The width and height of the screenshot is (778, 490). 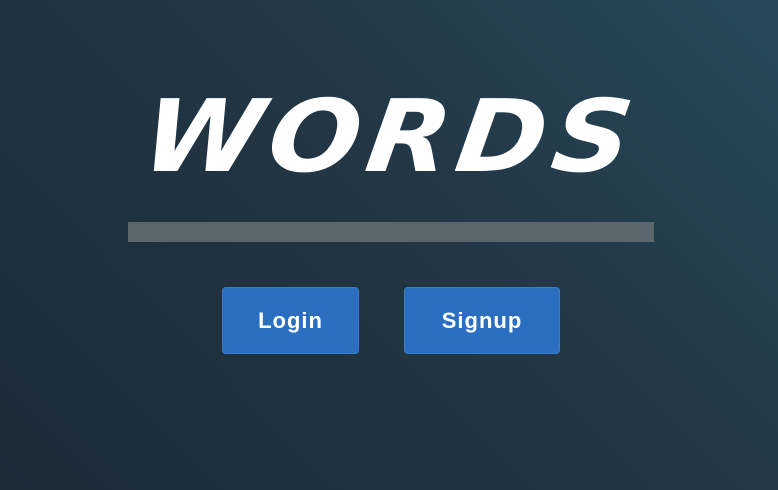 I want to click on signup-button: Signup, so click(x=482, y=320).